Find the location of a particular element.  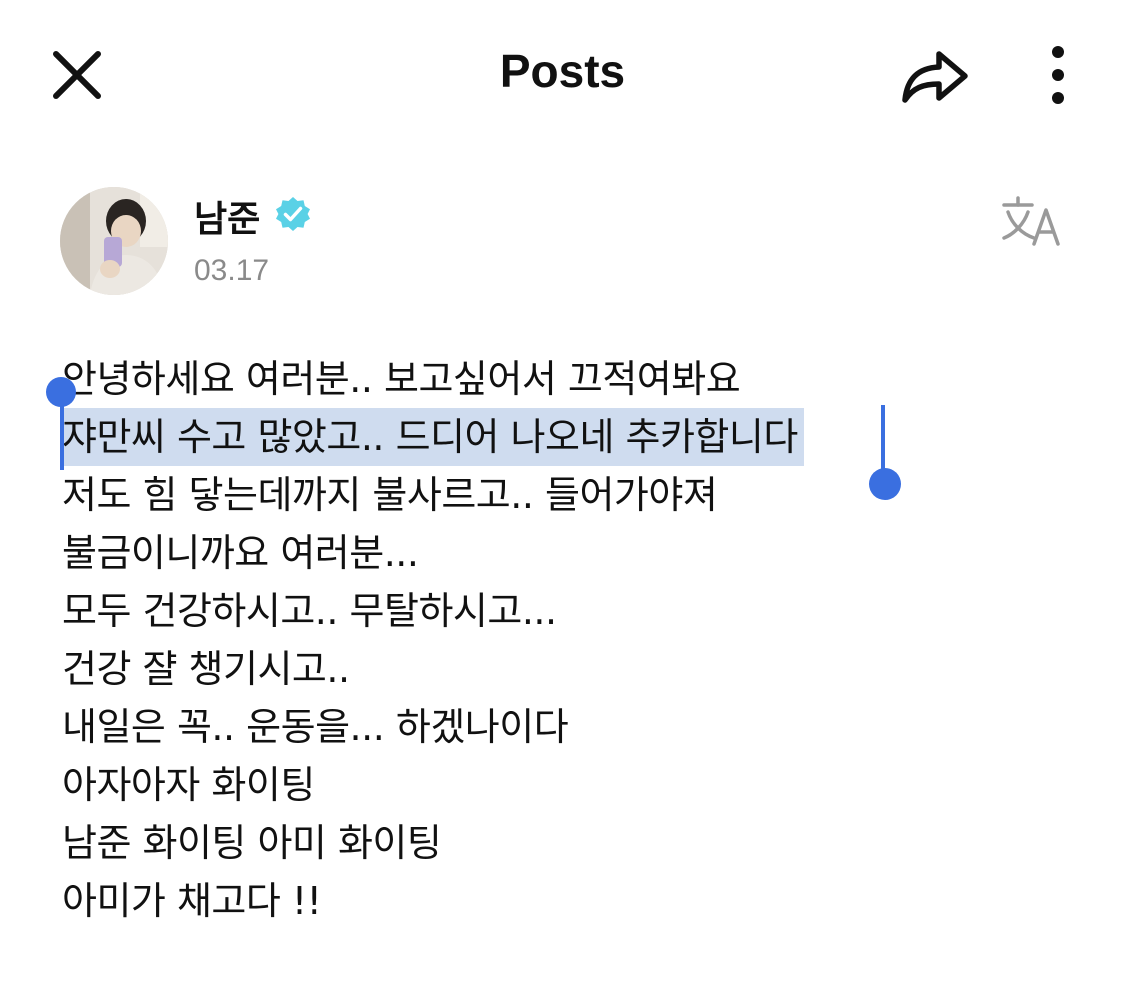

post-line: 저도 힘 닿는데까지 불사르고.. 들어가야져 is located at coordinates (390, 495).